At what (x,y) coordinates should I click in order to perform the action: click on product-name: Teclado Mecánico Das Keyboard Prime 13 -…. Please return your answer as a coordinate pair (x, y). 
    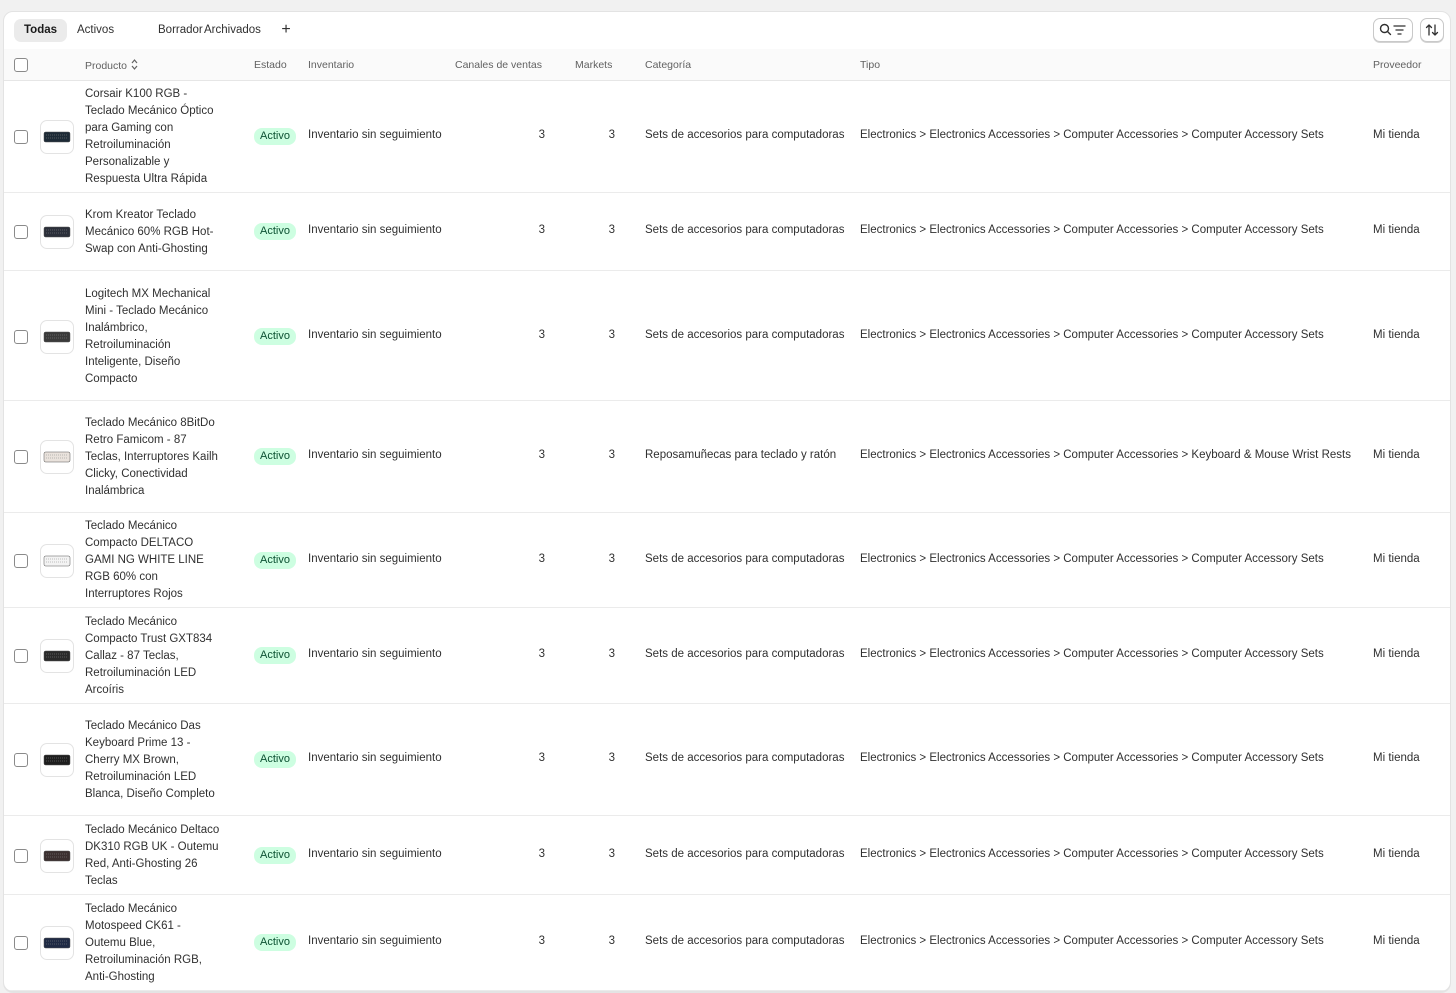
    Looking at the image, I should click on (152, 760).